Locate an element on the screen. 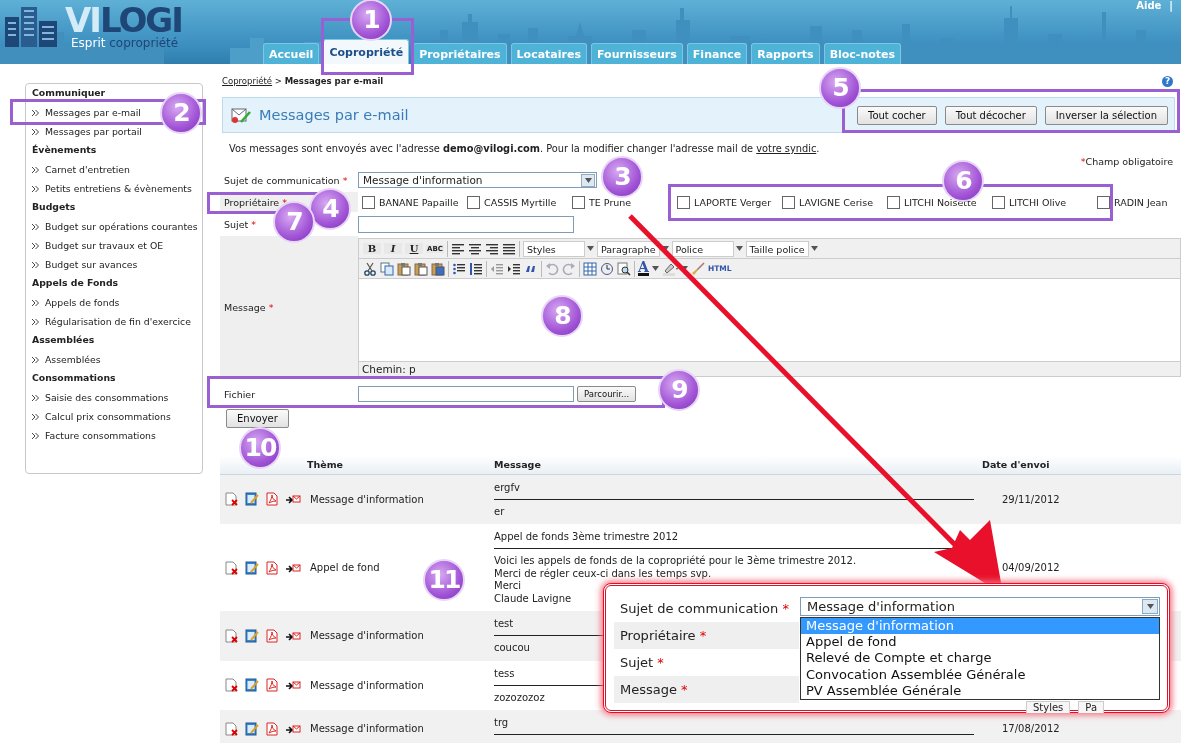  checkbox-label: LAPORTE Verger is located at coordinates (733, 202).